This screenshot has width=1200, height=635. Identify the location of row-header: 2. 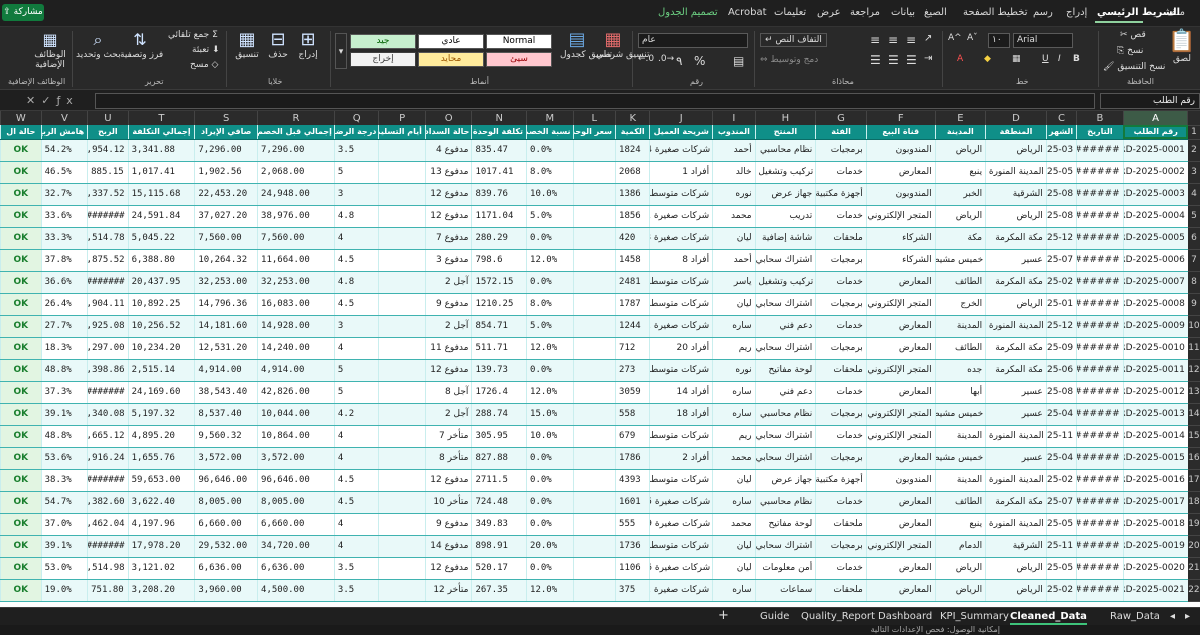
(1193, 150).